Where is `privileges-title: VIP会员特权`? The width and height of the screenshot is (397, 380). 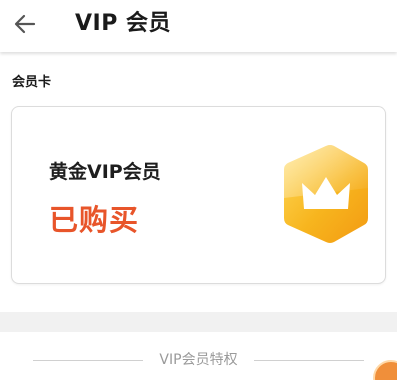
privileges-title: VIP会员特权 is located at coordinates (198, 360).